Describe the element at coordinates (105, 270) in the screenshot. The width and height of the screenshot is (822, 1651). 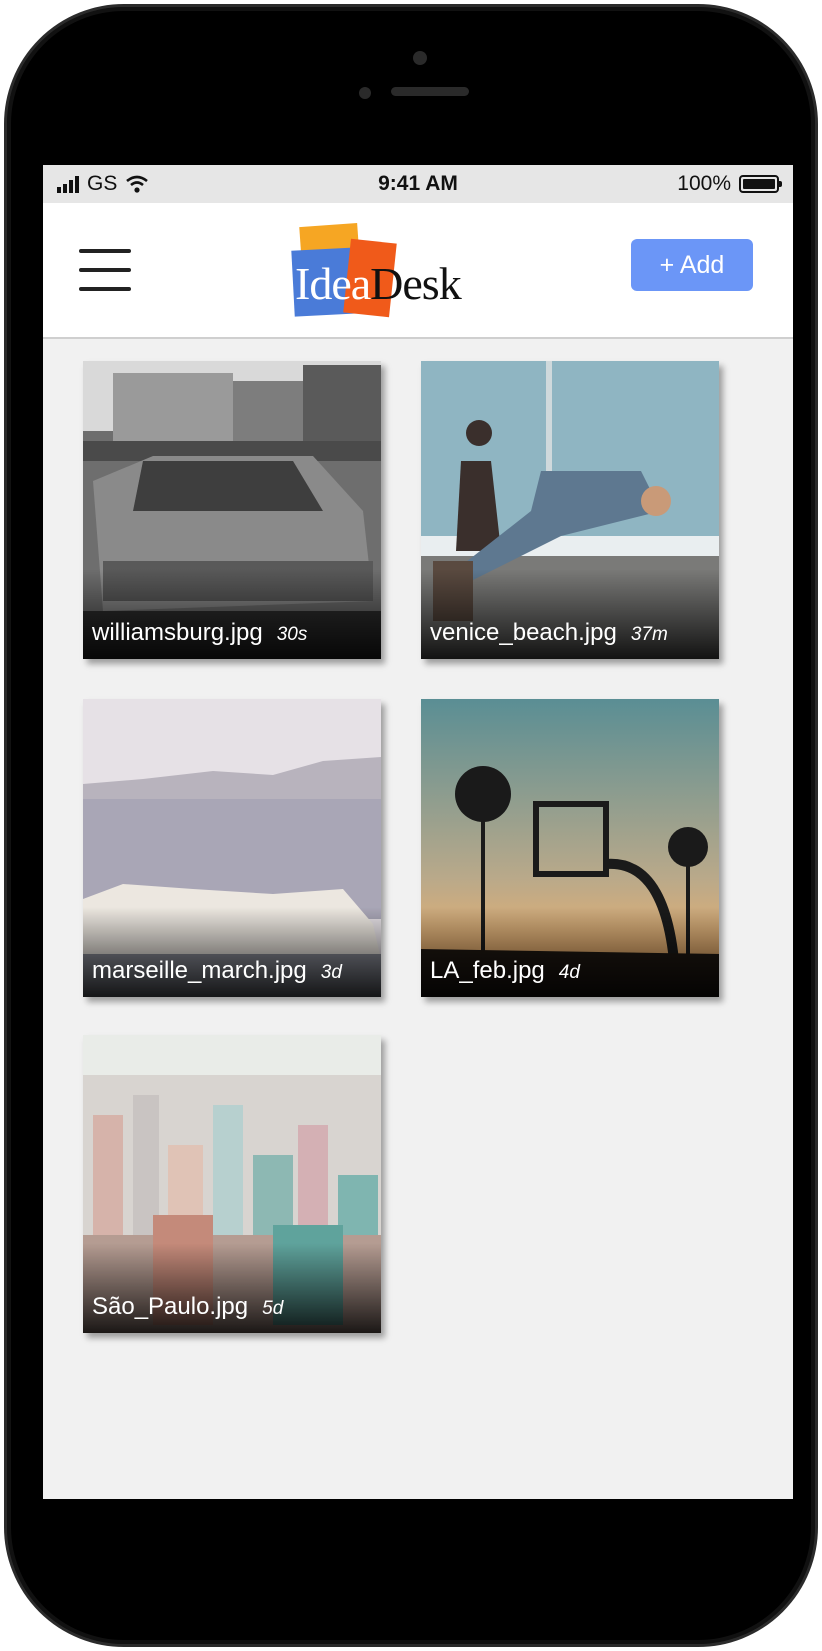
I see `menu-icon` at that location.